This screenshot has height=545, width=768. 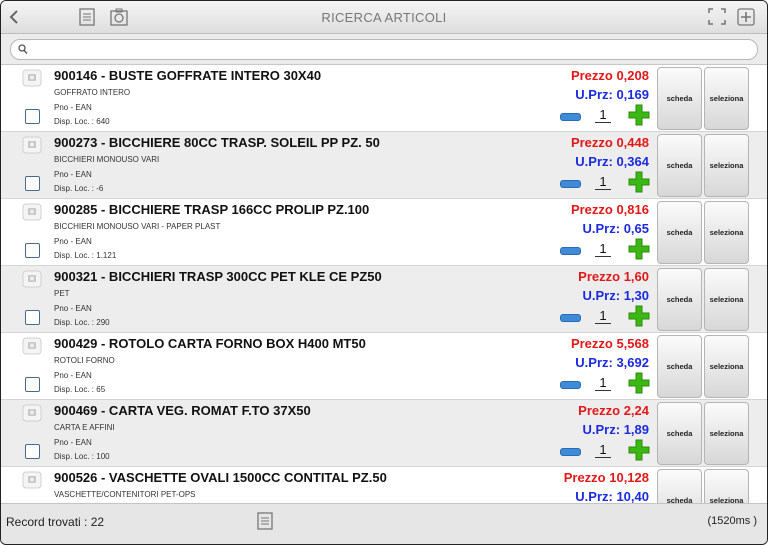 I want to click on unit-price-value: 10,40, so click(x=632, y=496).